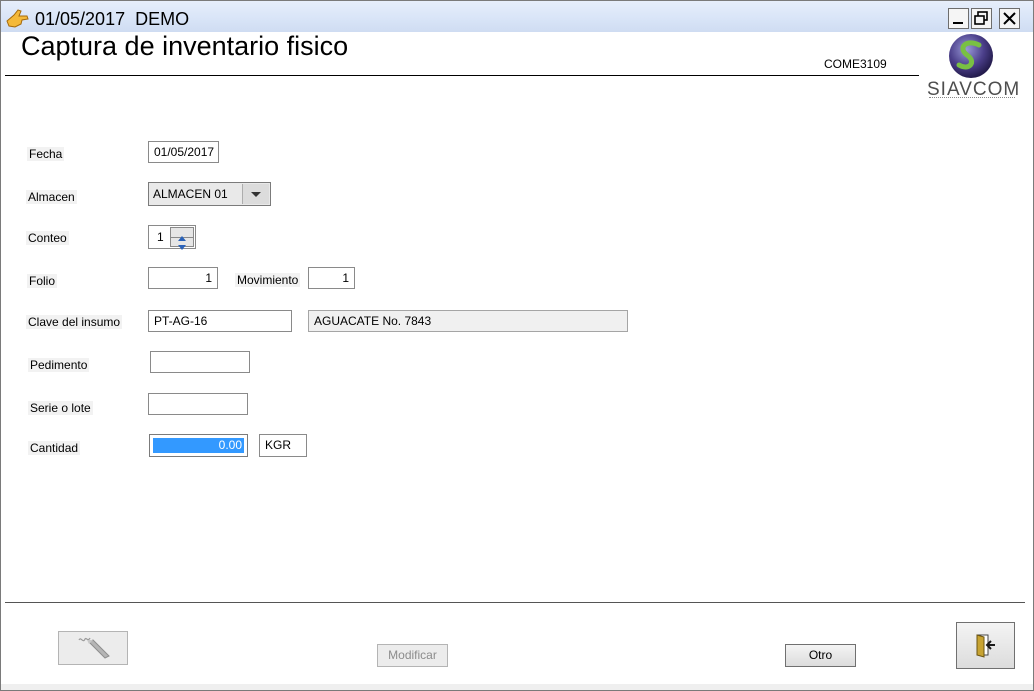  What do you see at coordinates (185, 46) in the screenshot?
I see `page-title: Captura de inventario fisico` at bounding box center [185, 46].